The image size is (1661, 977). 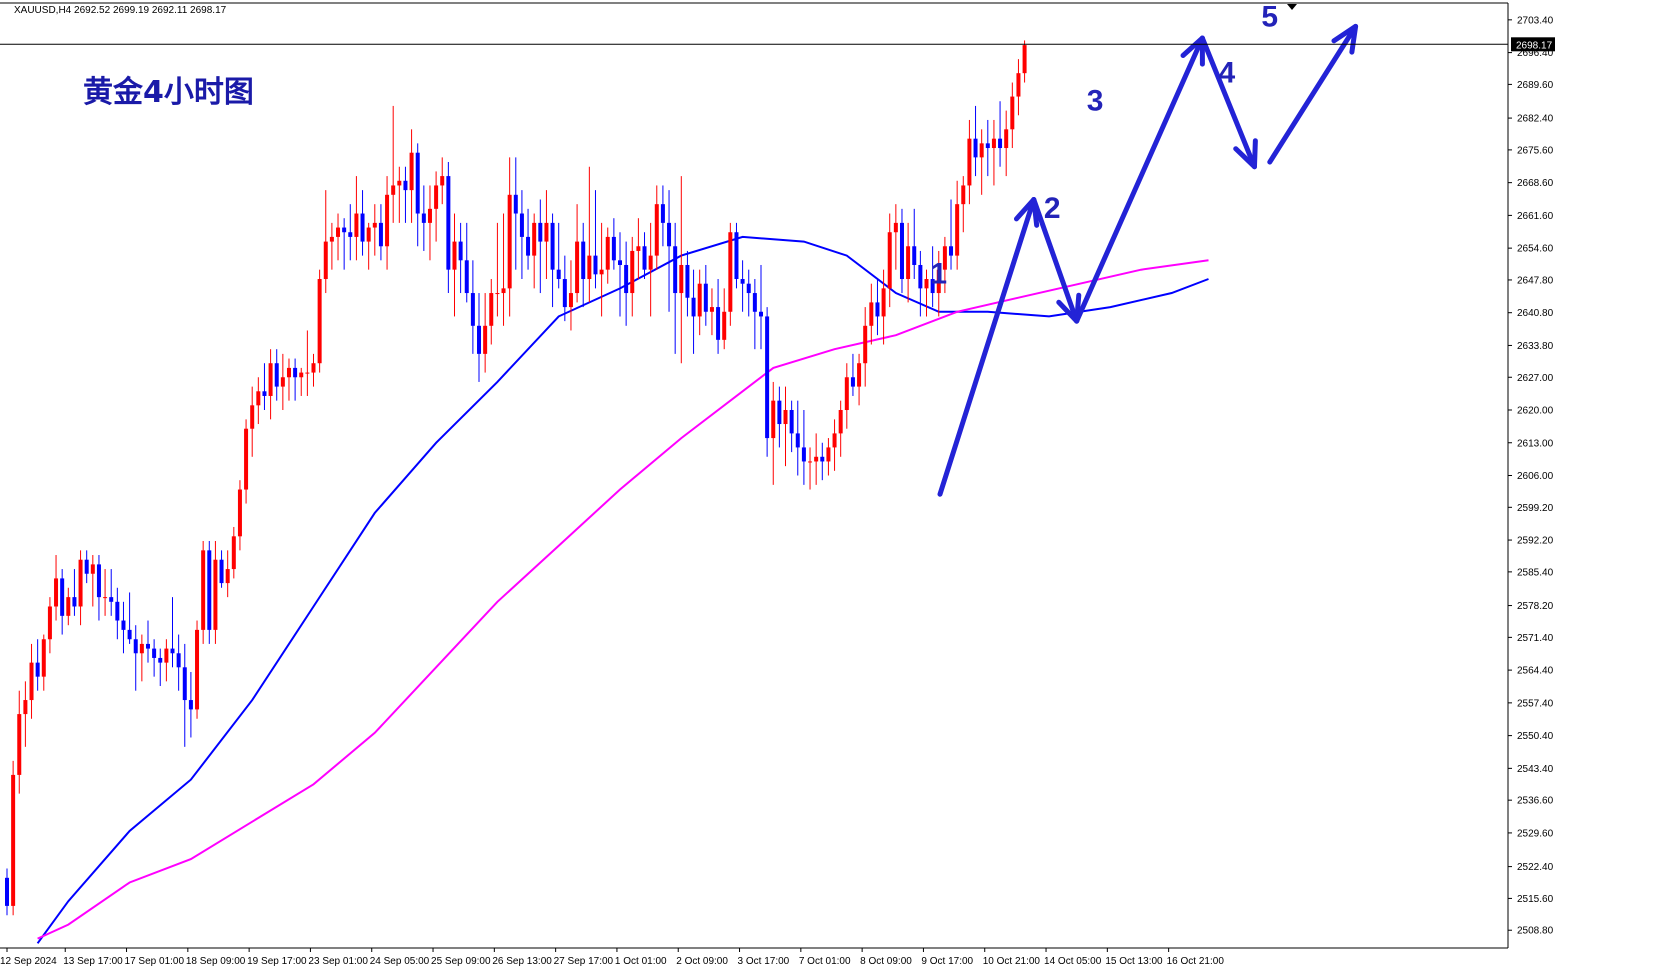 I want to click on y-tick-label: 2557.40, so click(x=1535, y=703).